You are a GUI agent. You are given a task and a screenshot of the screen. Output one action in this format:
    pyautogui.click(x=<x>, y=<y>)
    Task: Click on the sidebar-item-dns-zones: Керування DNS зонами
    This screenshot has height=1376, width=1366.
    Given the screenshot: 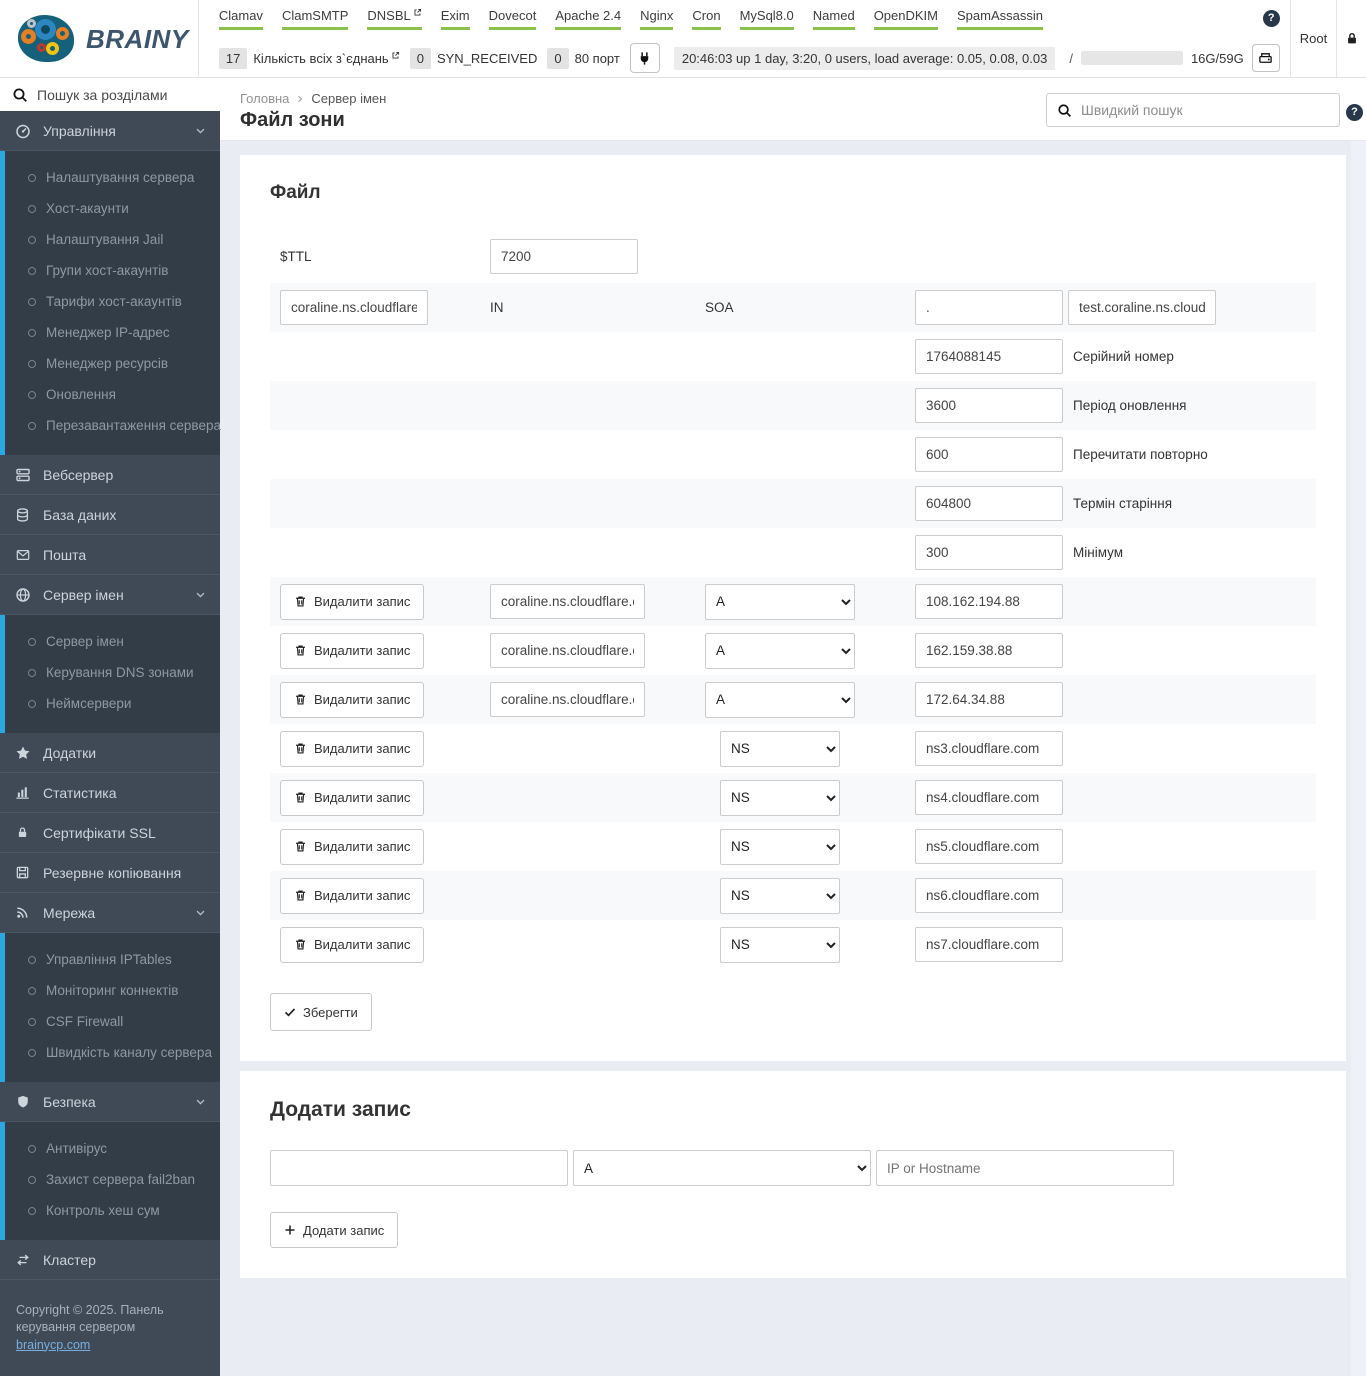 What is the action you would take?
    pyautogui.click(x=112, y=672)
    